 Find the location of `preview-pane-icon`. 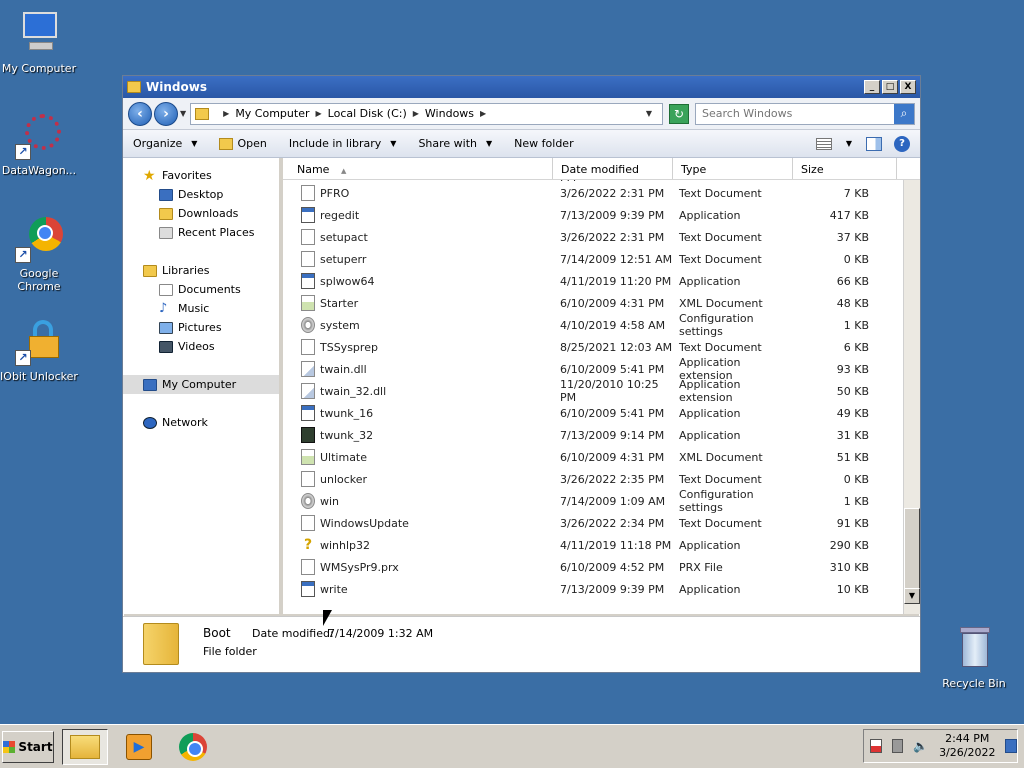

preview-pane-icon is located at coordinates (874, 143).